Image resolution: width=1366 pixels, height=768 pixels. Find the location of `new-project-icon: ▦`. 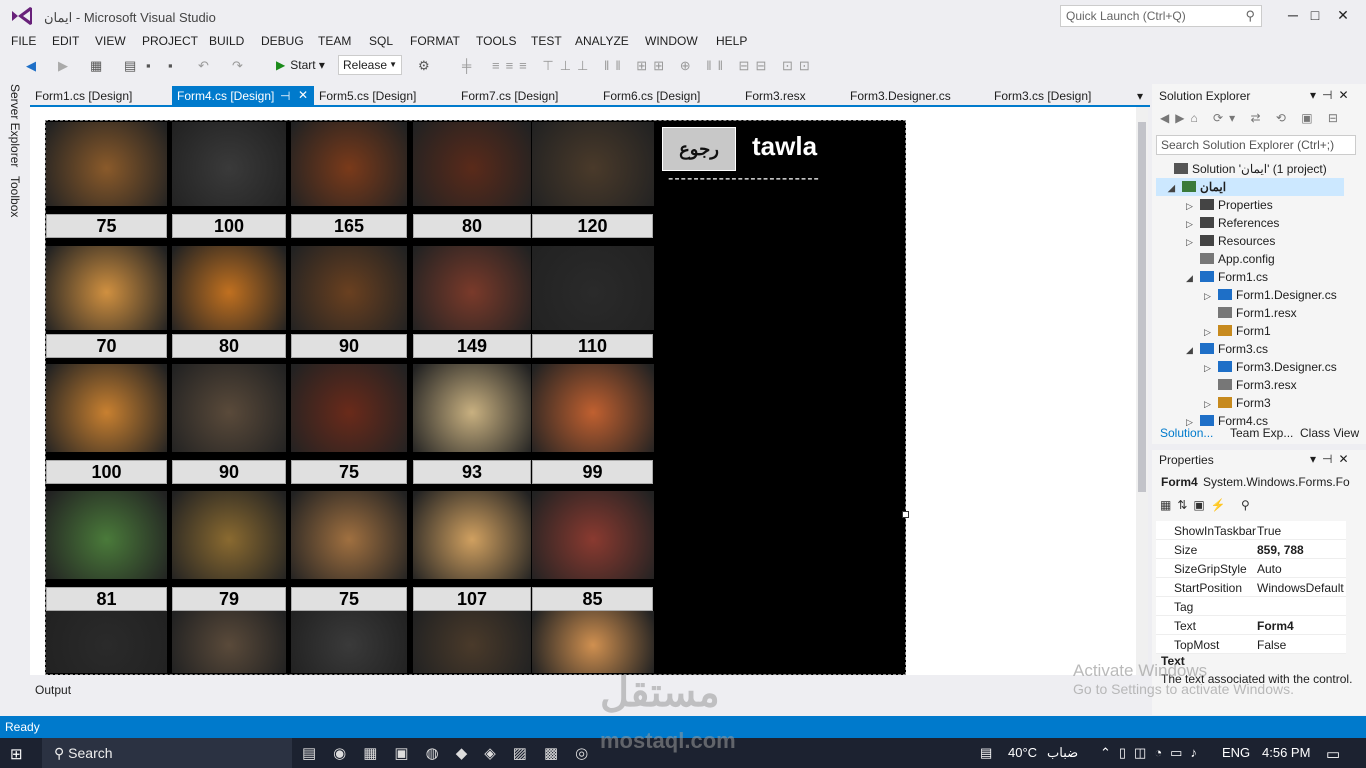

new-project-icon: ▦ is located at coordinates (96, 66).